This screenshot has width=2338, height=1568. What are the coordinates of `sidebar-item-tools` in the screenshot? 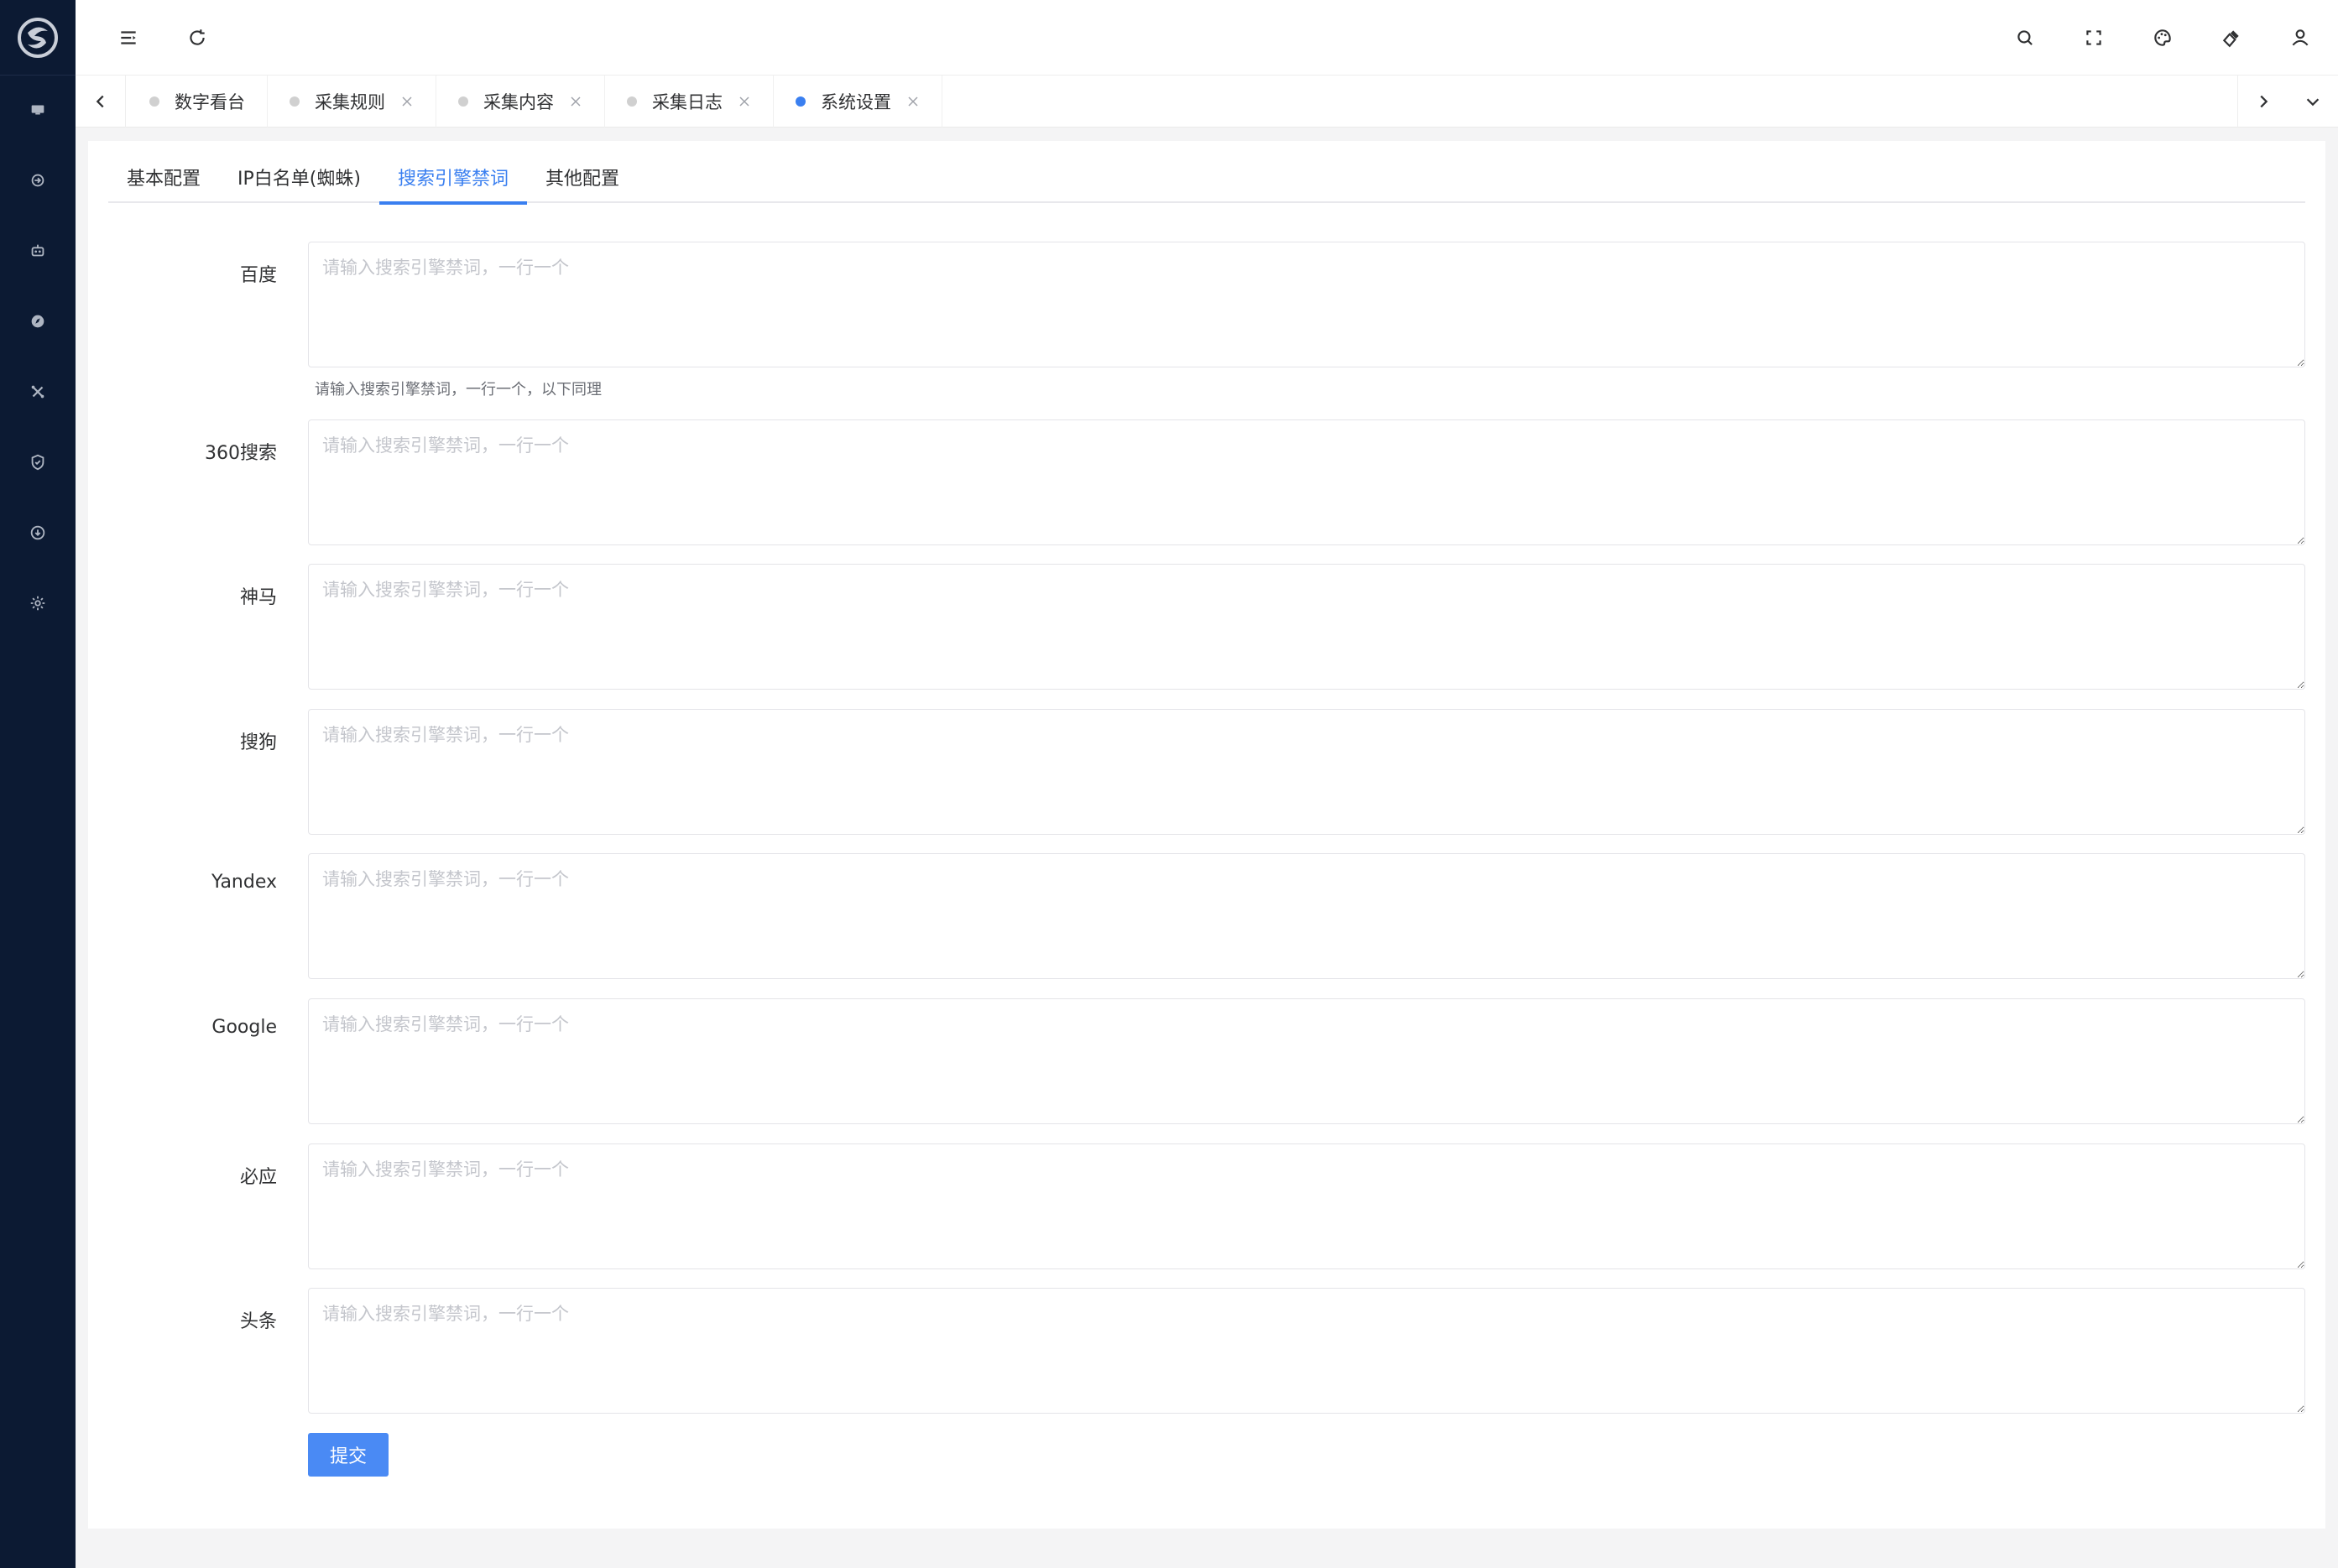 It's located at (38, 392).